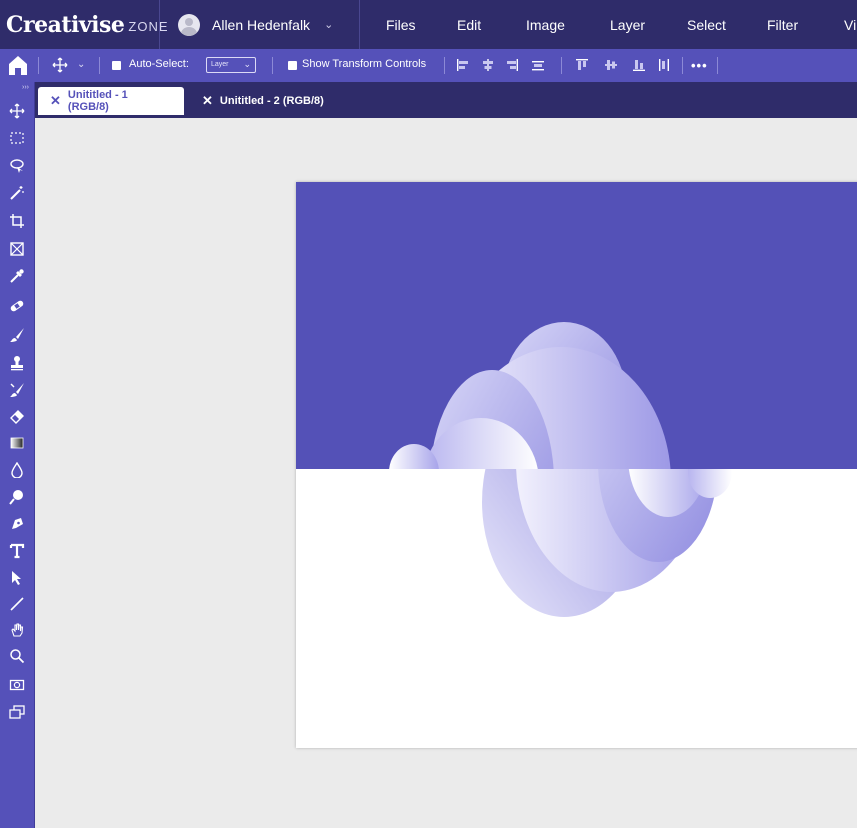 This screenshot has width=857, height=828. Describe the element at coordinates (782, 25) in the screenshot. I see `menu-filter: Filter` at that location.